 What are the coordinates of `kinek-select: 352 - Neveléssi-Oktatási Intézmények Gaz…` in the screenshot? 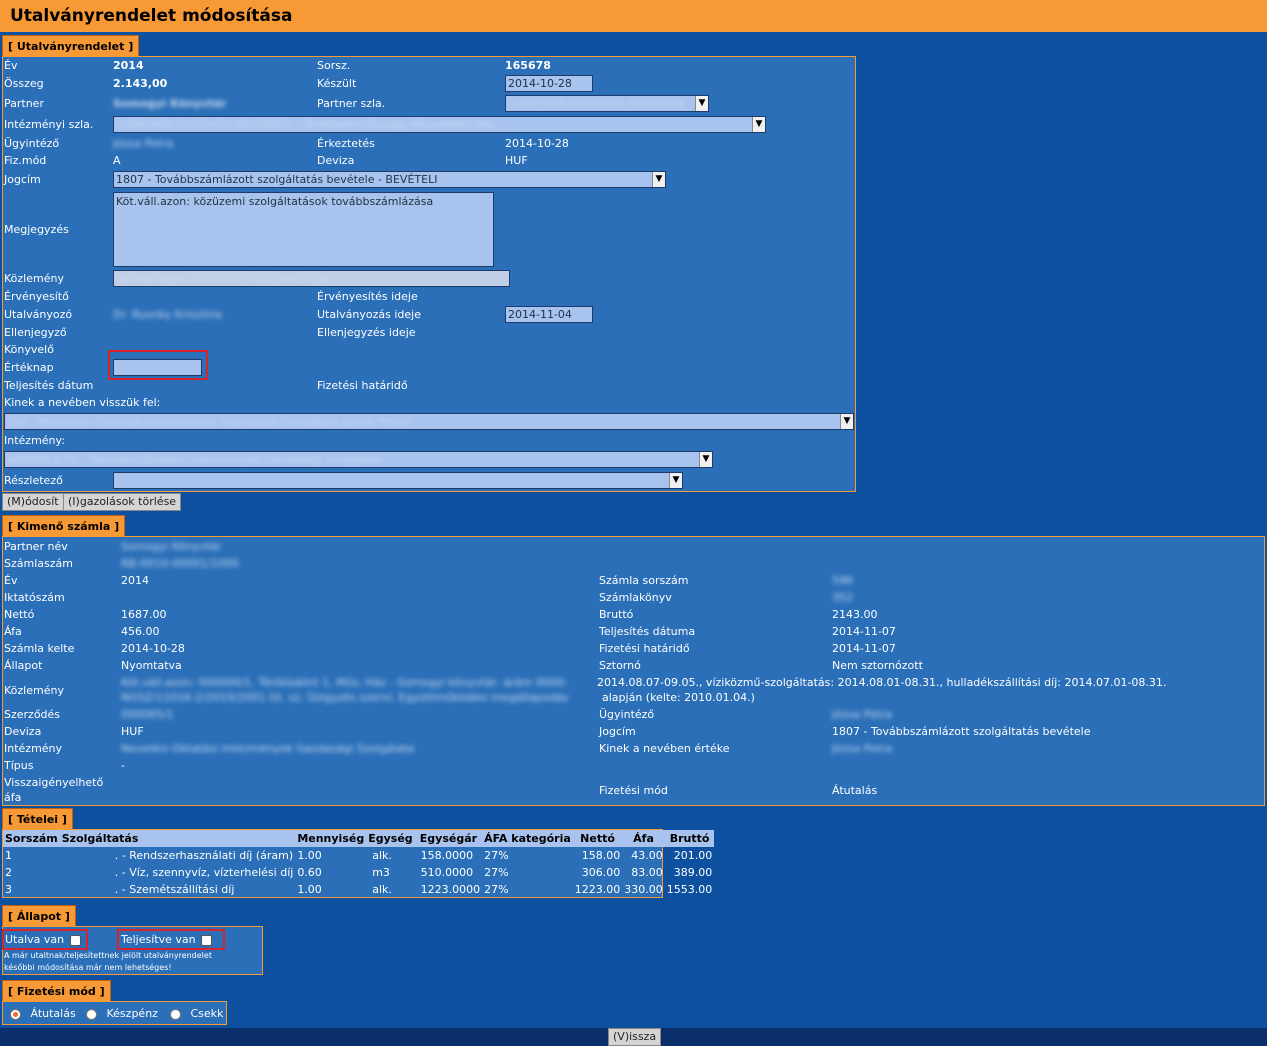 It's located at (429, 421).